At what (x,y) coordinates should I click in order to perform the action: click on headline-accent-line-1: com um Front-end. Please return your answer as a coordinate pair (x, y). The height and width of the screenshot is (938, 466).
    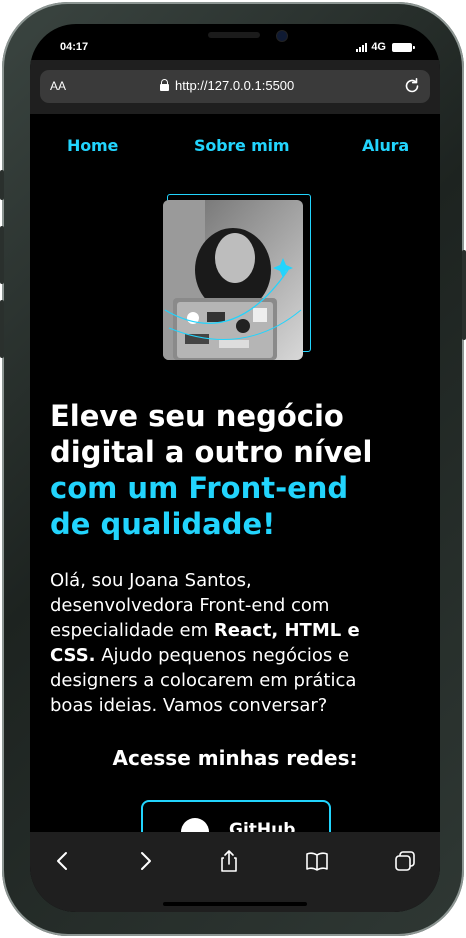
    Looking at the image, I should click on (199, 488).